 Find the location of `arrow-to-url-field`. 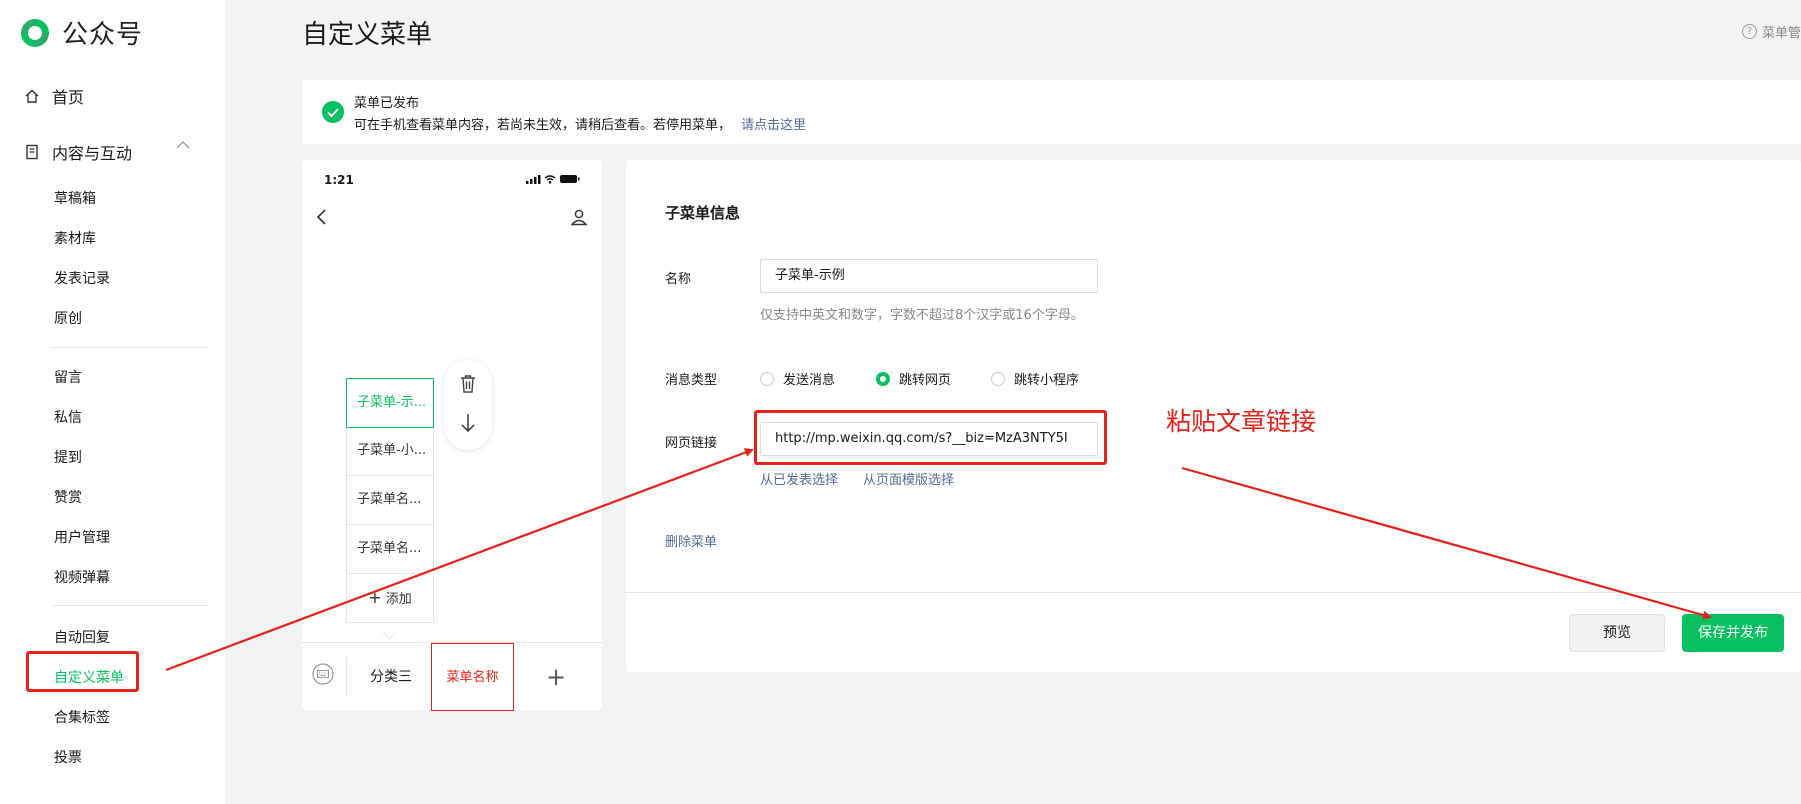

arrow-to-url-field is located at coordinates (459, 560).